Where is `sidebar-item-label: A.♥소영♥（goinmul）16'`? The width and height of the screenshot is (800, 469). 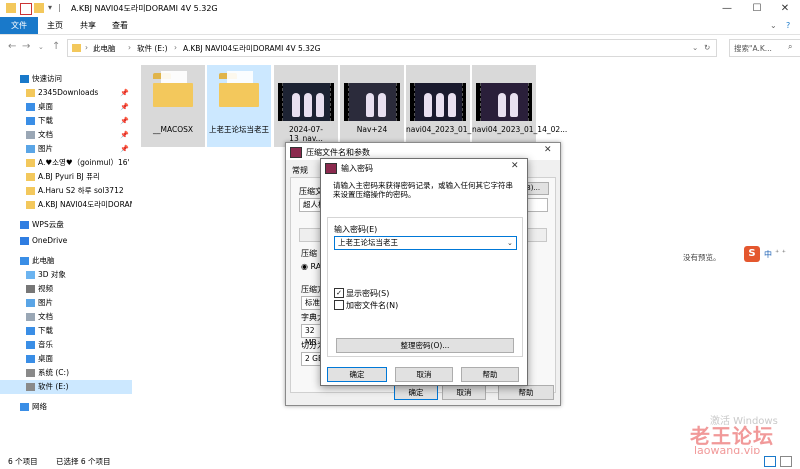 sidebar-item-label: A.♥소영♥（goinmul）16' is located at coordinates (84, 162).